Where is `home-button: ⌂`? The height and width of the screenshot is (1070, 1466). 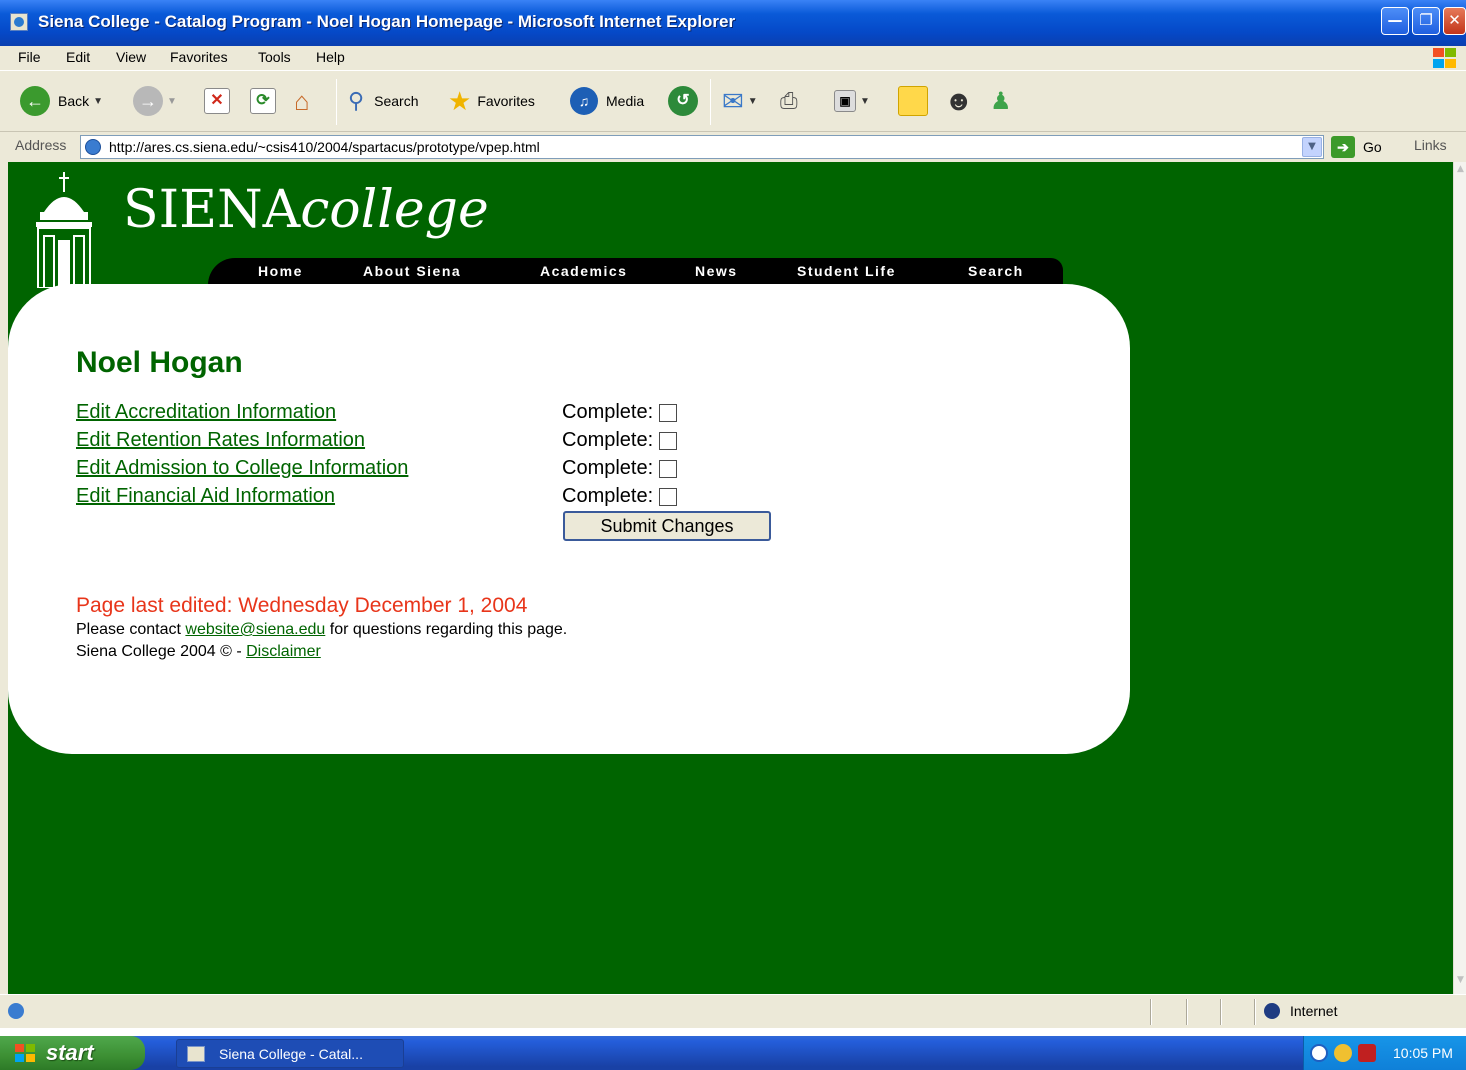
home-button: ⌂ is located at coordinates (302, 101).